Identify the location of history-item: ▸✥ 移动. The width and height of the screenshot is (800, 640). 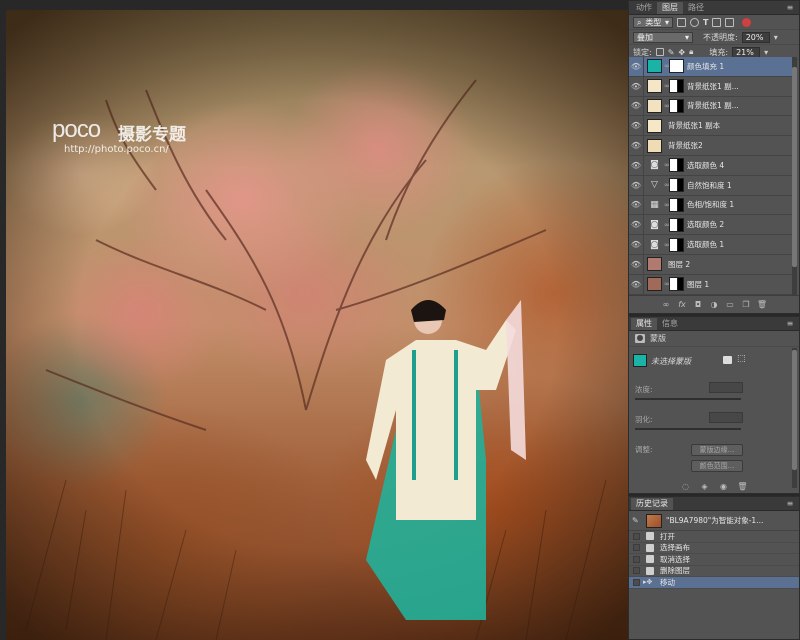
(714, 583).